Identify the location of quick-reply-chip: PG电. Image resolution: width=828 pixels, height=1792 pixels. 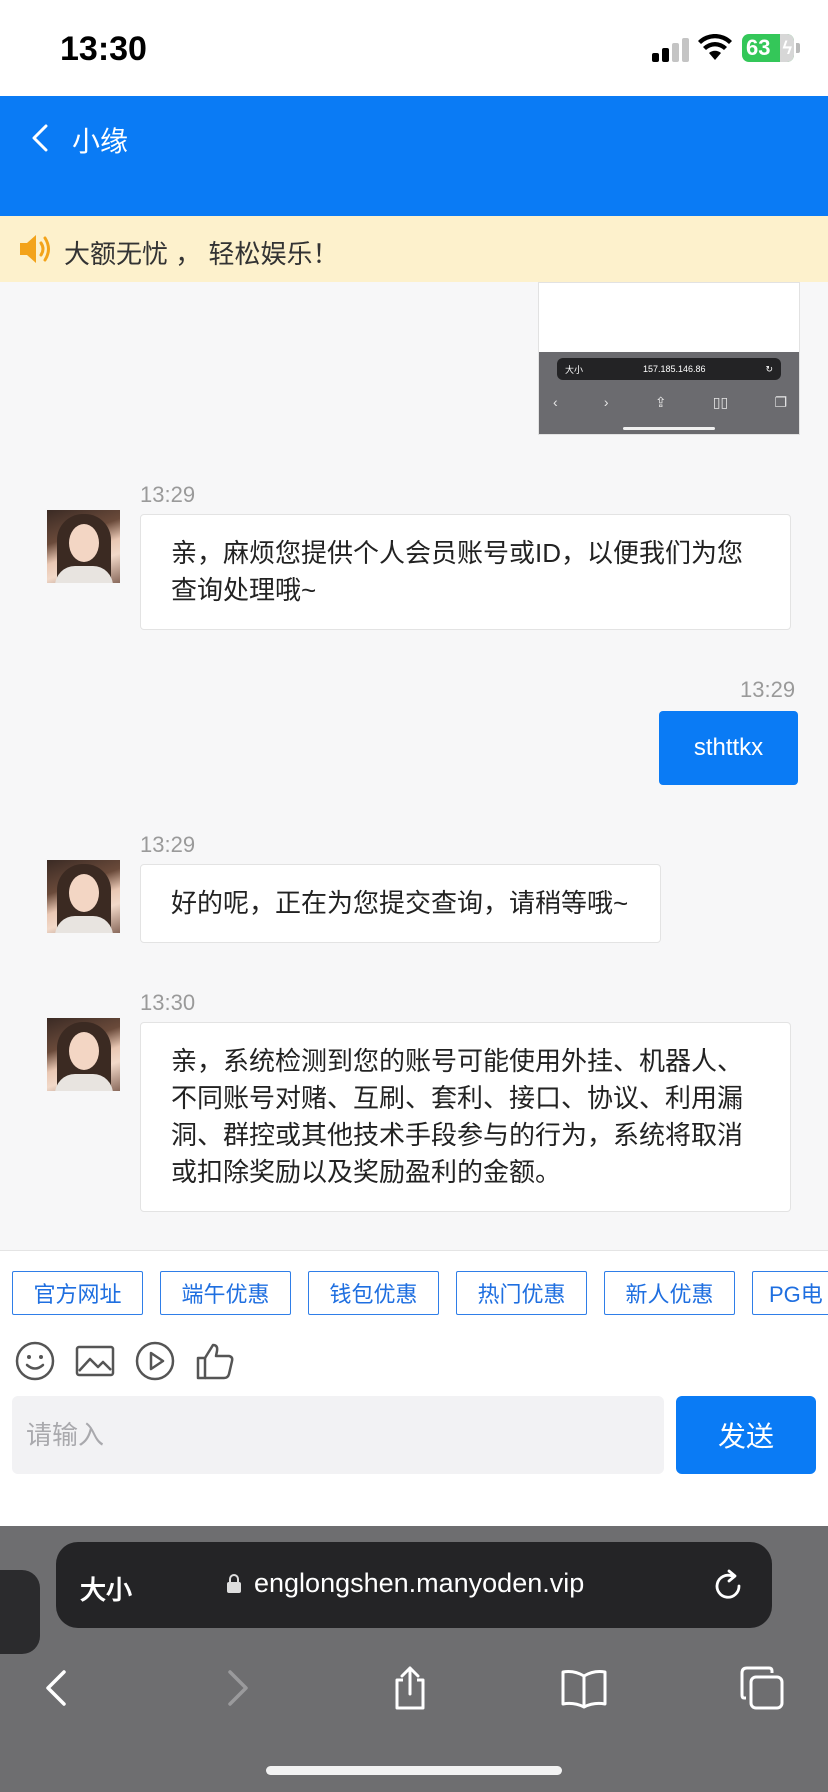
(790, 1293).